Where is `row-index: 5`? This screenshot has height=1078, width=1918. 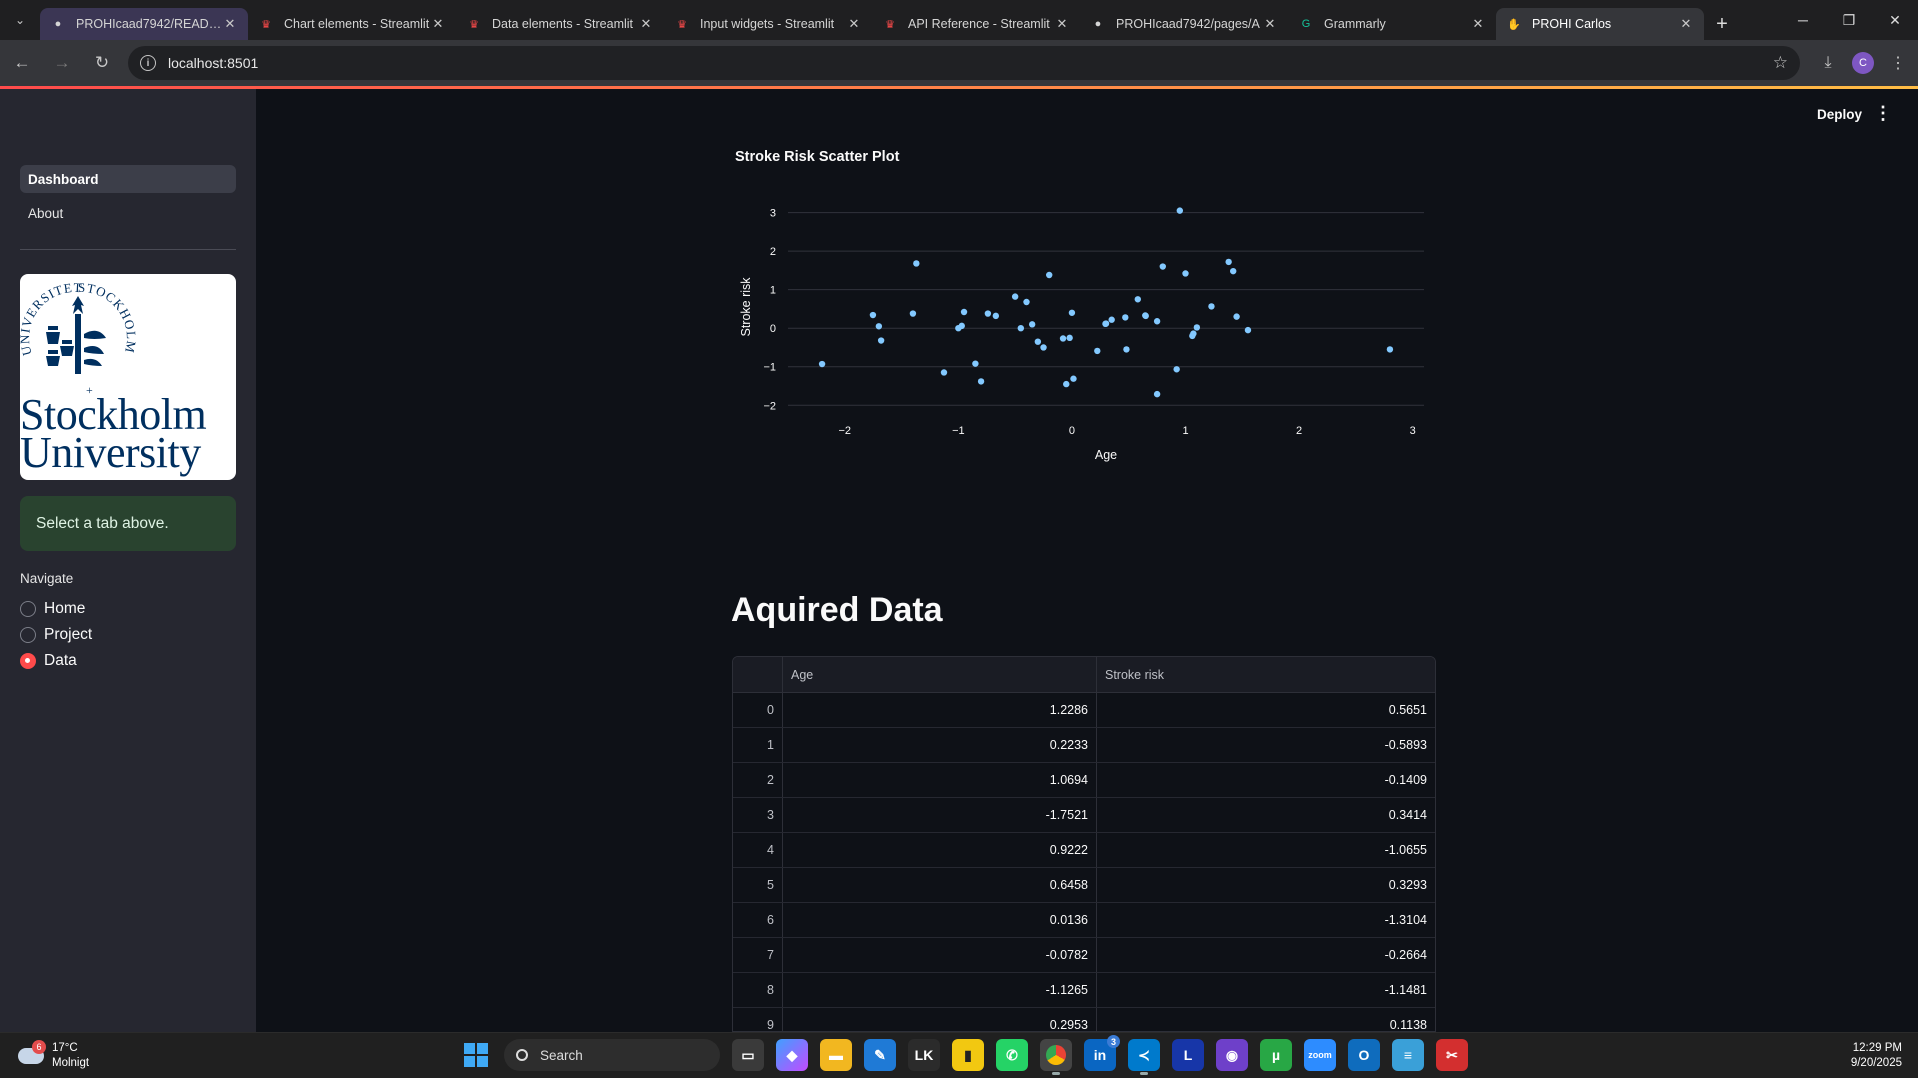
row-index: 5 is located at coordinates (758, 885).